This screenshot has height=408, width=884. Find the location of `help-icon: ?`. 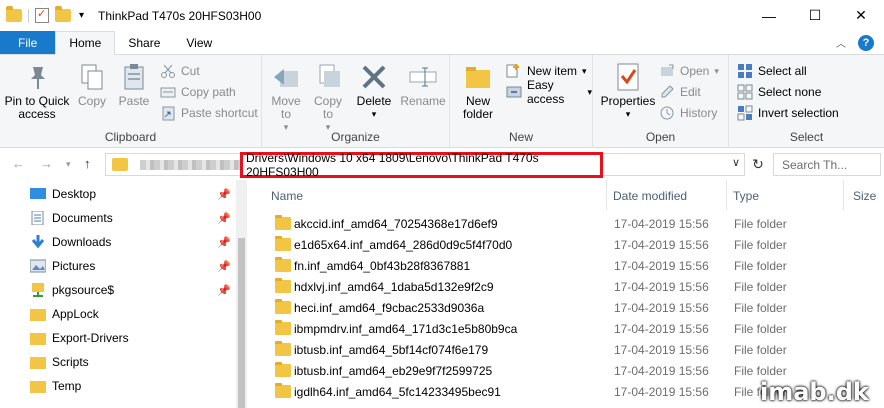

help-icon: ? is located at coordinates (866, 42).